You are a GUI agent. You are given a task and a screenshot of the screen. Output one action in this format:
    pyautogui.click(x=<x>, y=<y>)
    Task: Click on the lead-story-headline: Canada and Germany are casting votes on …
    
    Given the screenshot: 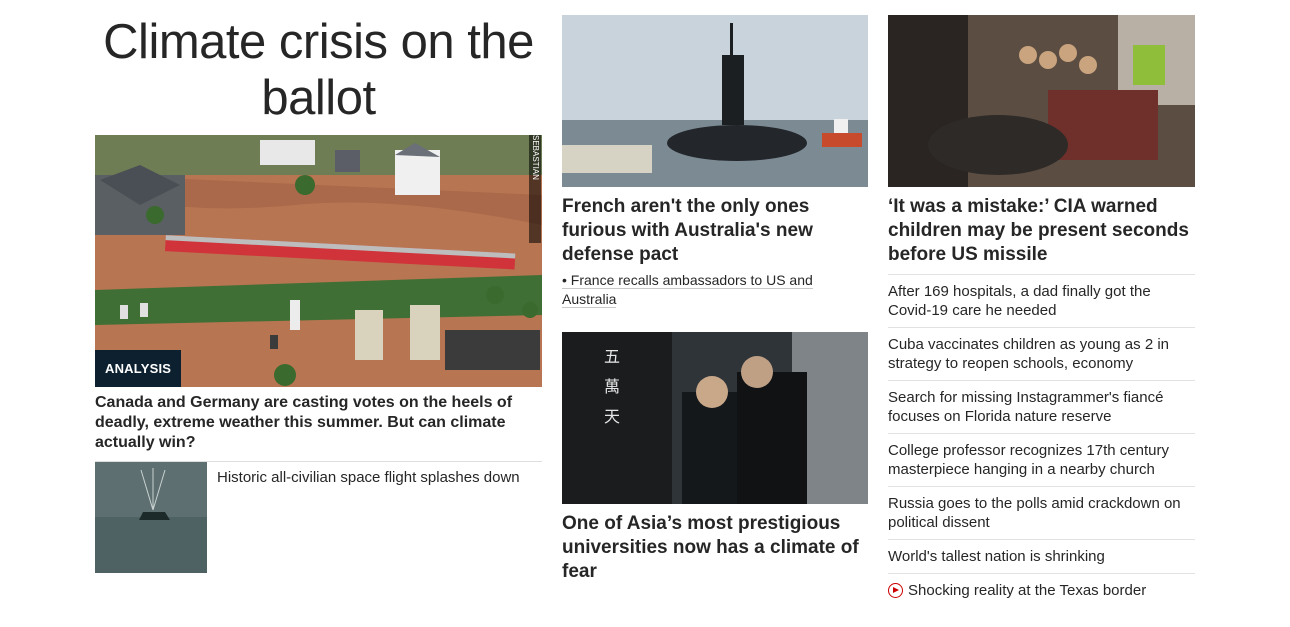 What is the action you would take?
    pyautogui.click(x=318, y=423)
    